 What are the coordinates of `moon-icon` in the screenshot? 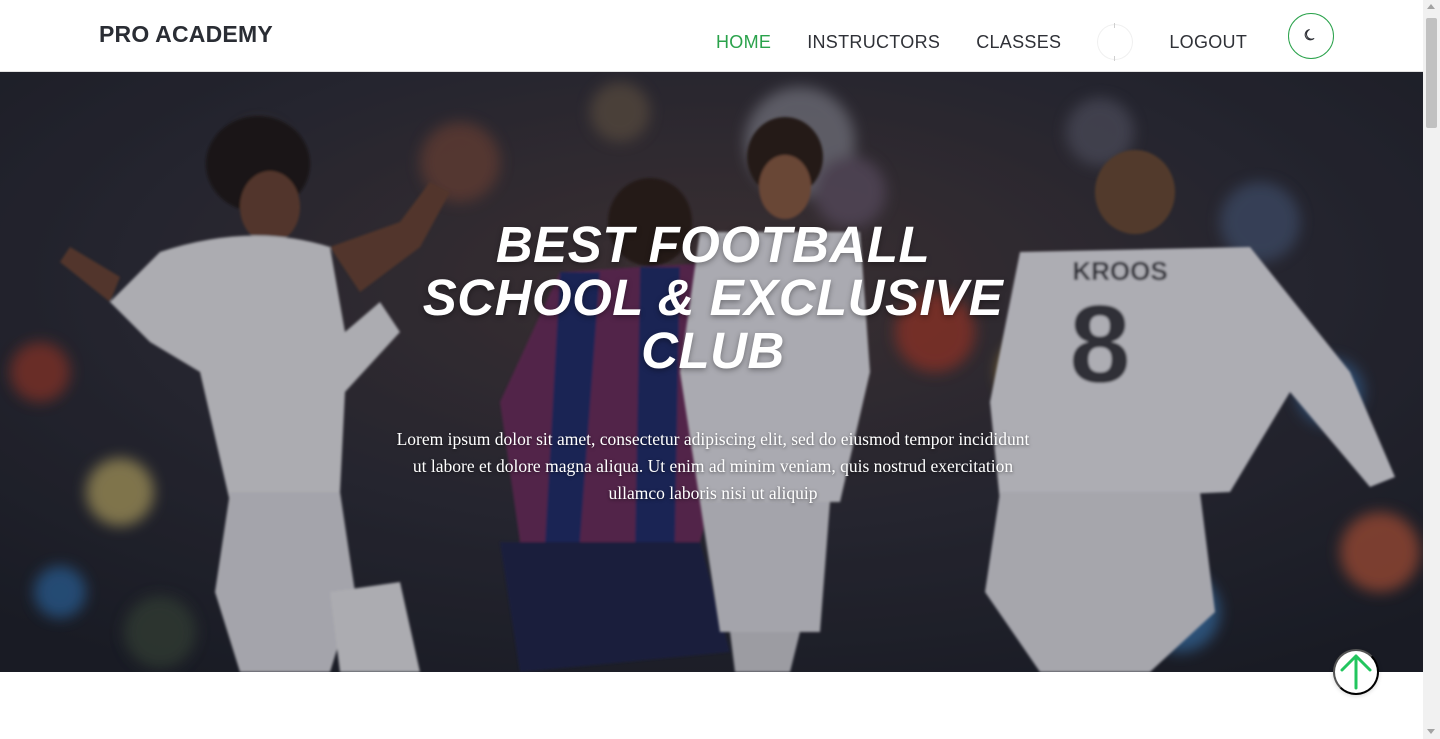 It's located at (1311, 36).